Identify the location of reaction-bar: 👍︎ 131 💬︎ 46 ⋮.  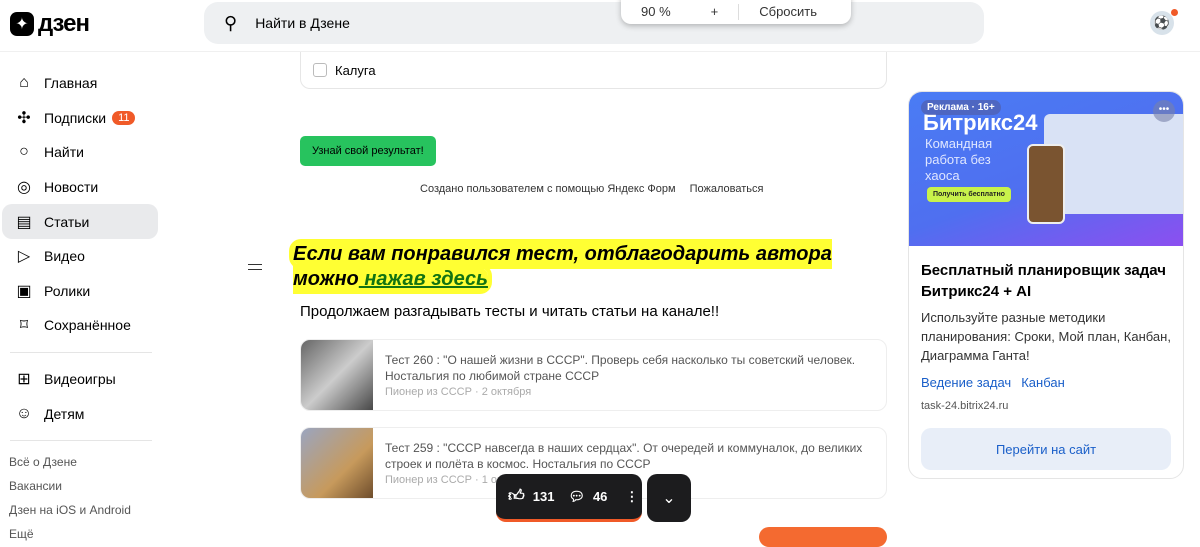
(569, 498).